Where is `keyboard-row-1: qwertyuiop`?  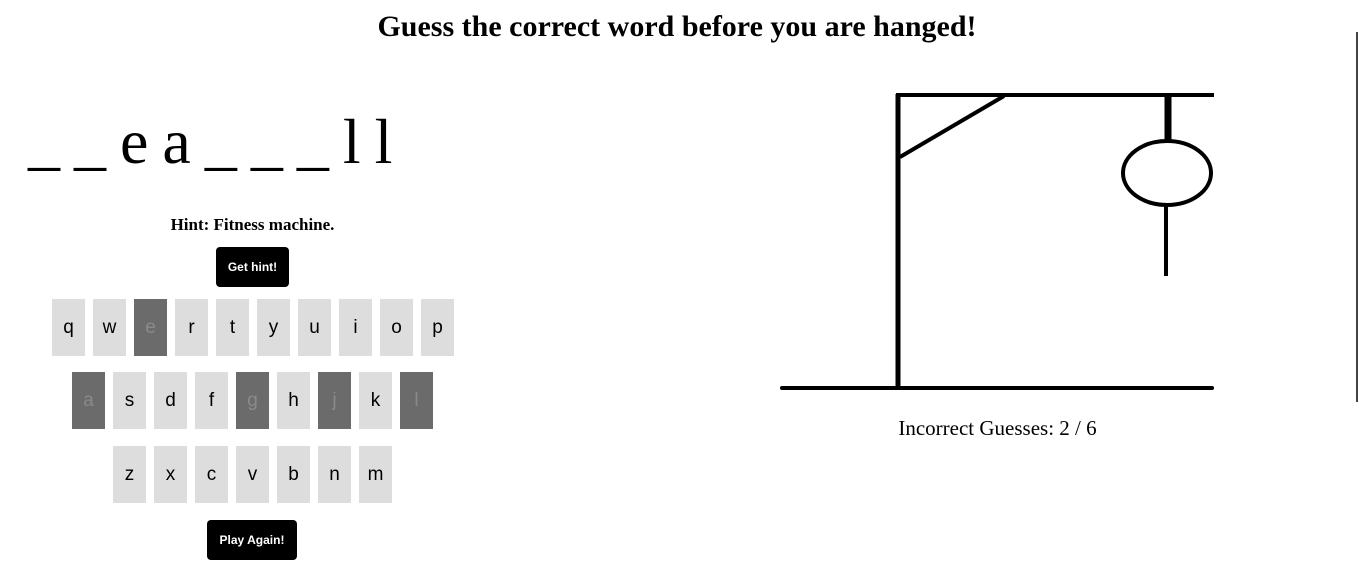
keyboard-row-1: qwertyuiop is located at coordinates (253, 327).